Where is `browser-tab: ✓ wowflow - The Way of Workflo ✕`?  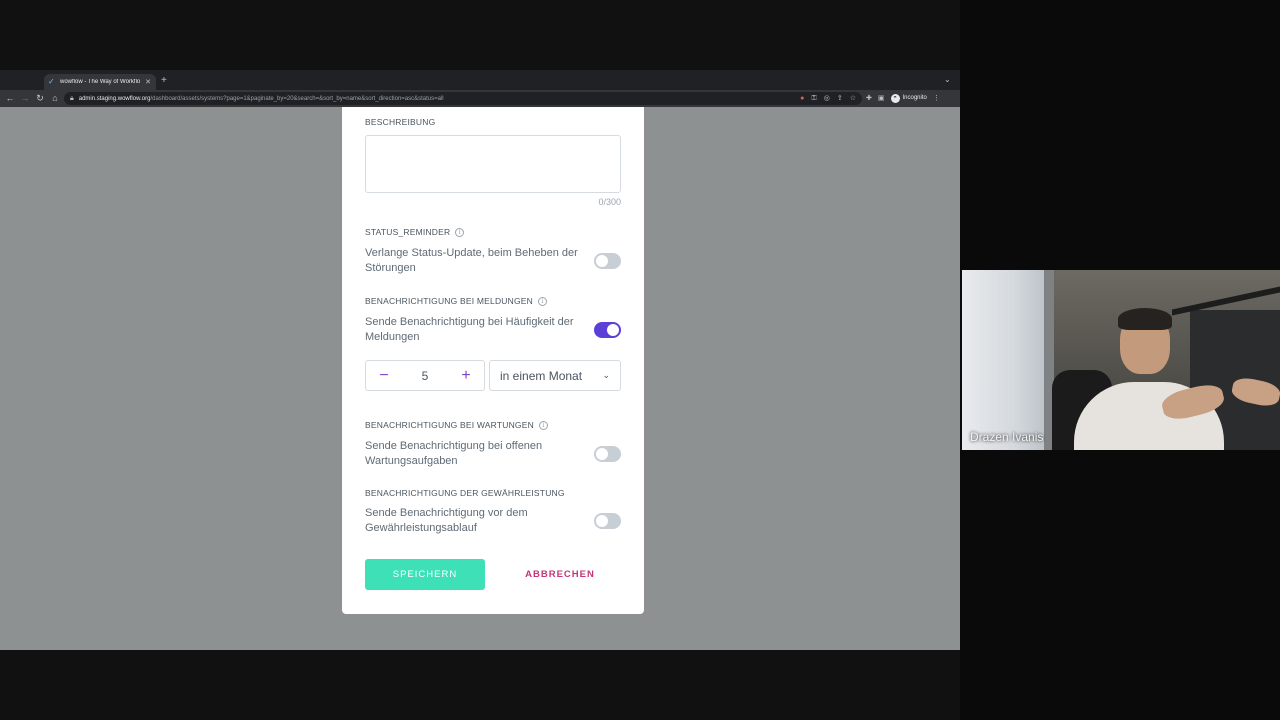
browser-tab: ✓ wowflow - The Way of Workflo ✕ is located at coordinates (100, 82).